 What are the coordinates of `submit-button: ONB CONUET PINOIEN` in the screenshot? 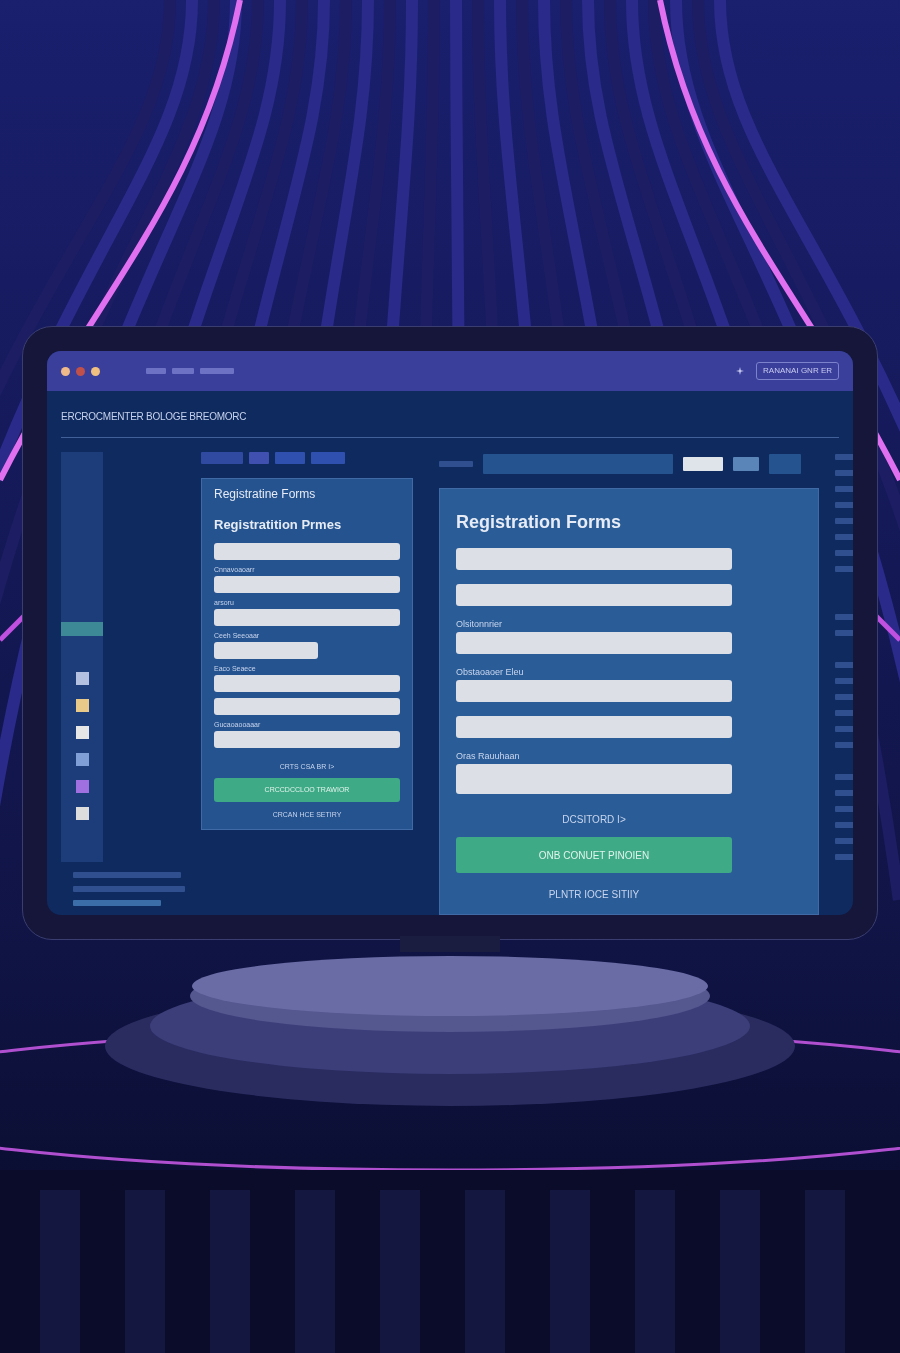 It's located at (594, 855).